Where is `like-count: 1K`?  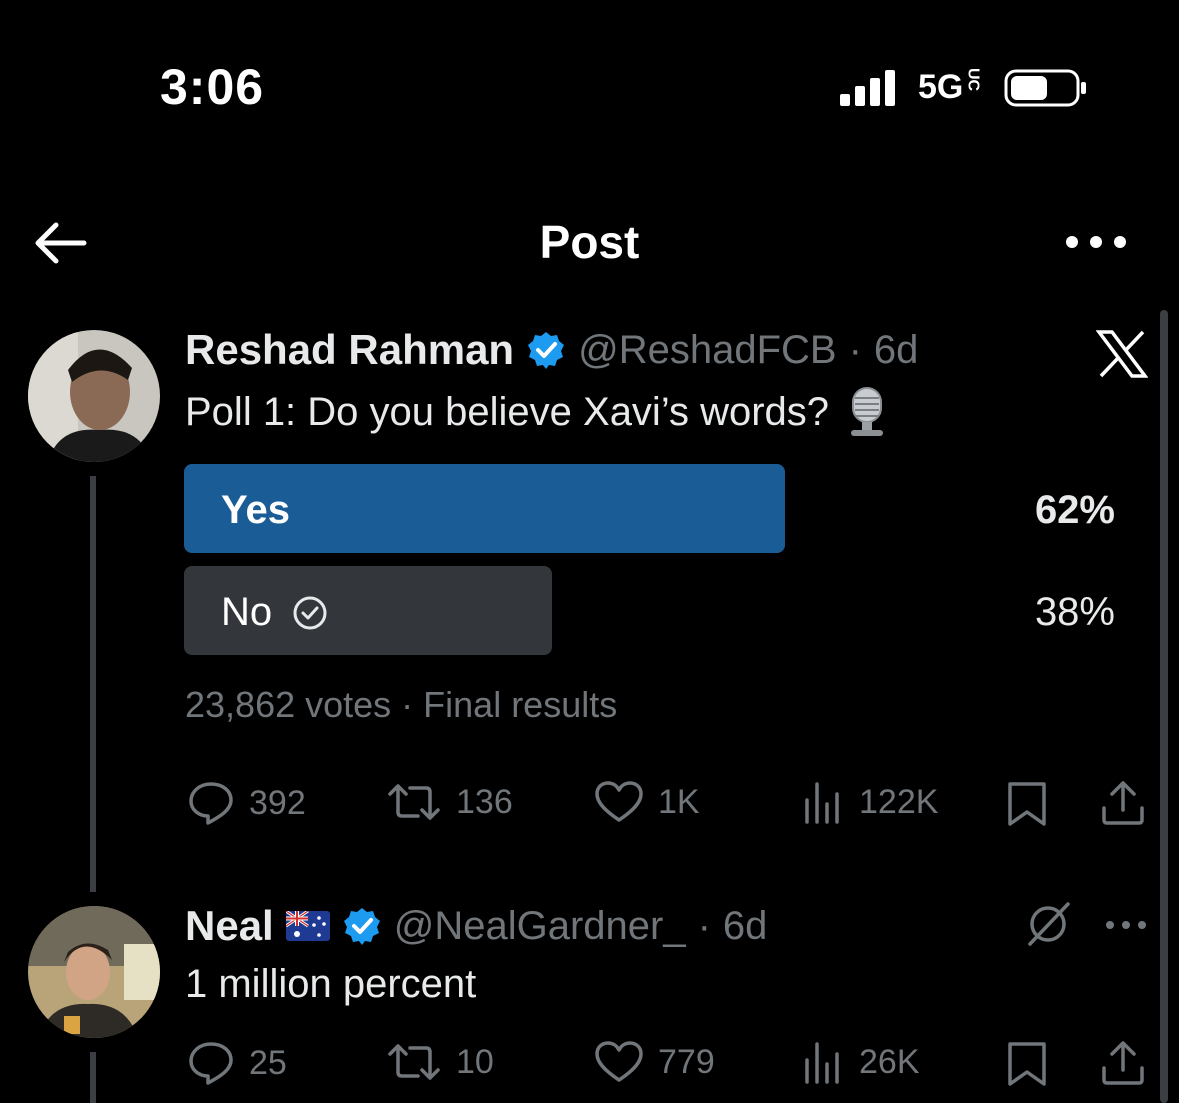 like-count: 1K is located at coordinates (679, 801).